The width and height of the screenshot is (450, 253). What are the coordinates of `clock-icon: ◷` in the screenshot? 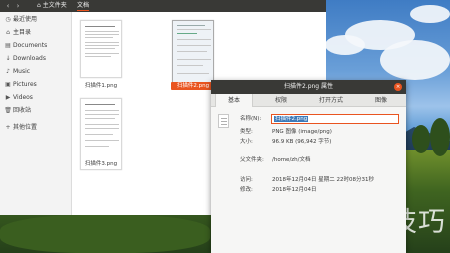 It's located at (8, 19).